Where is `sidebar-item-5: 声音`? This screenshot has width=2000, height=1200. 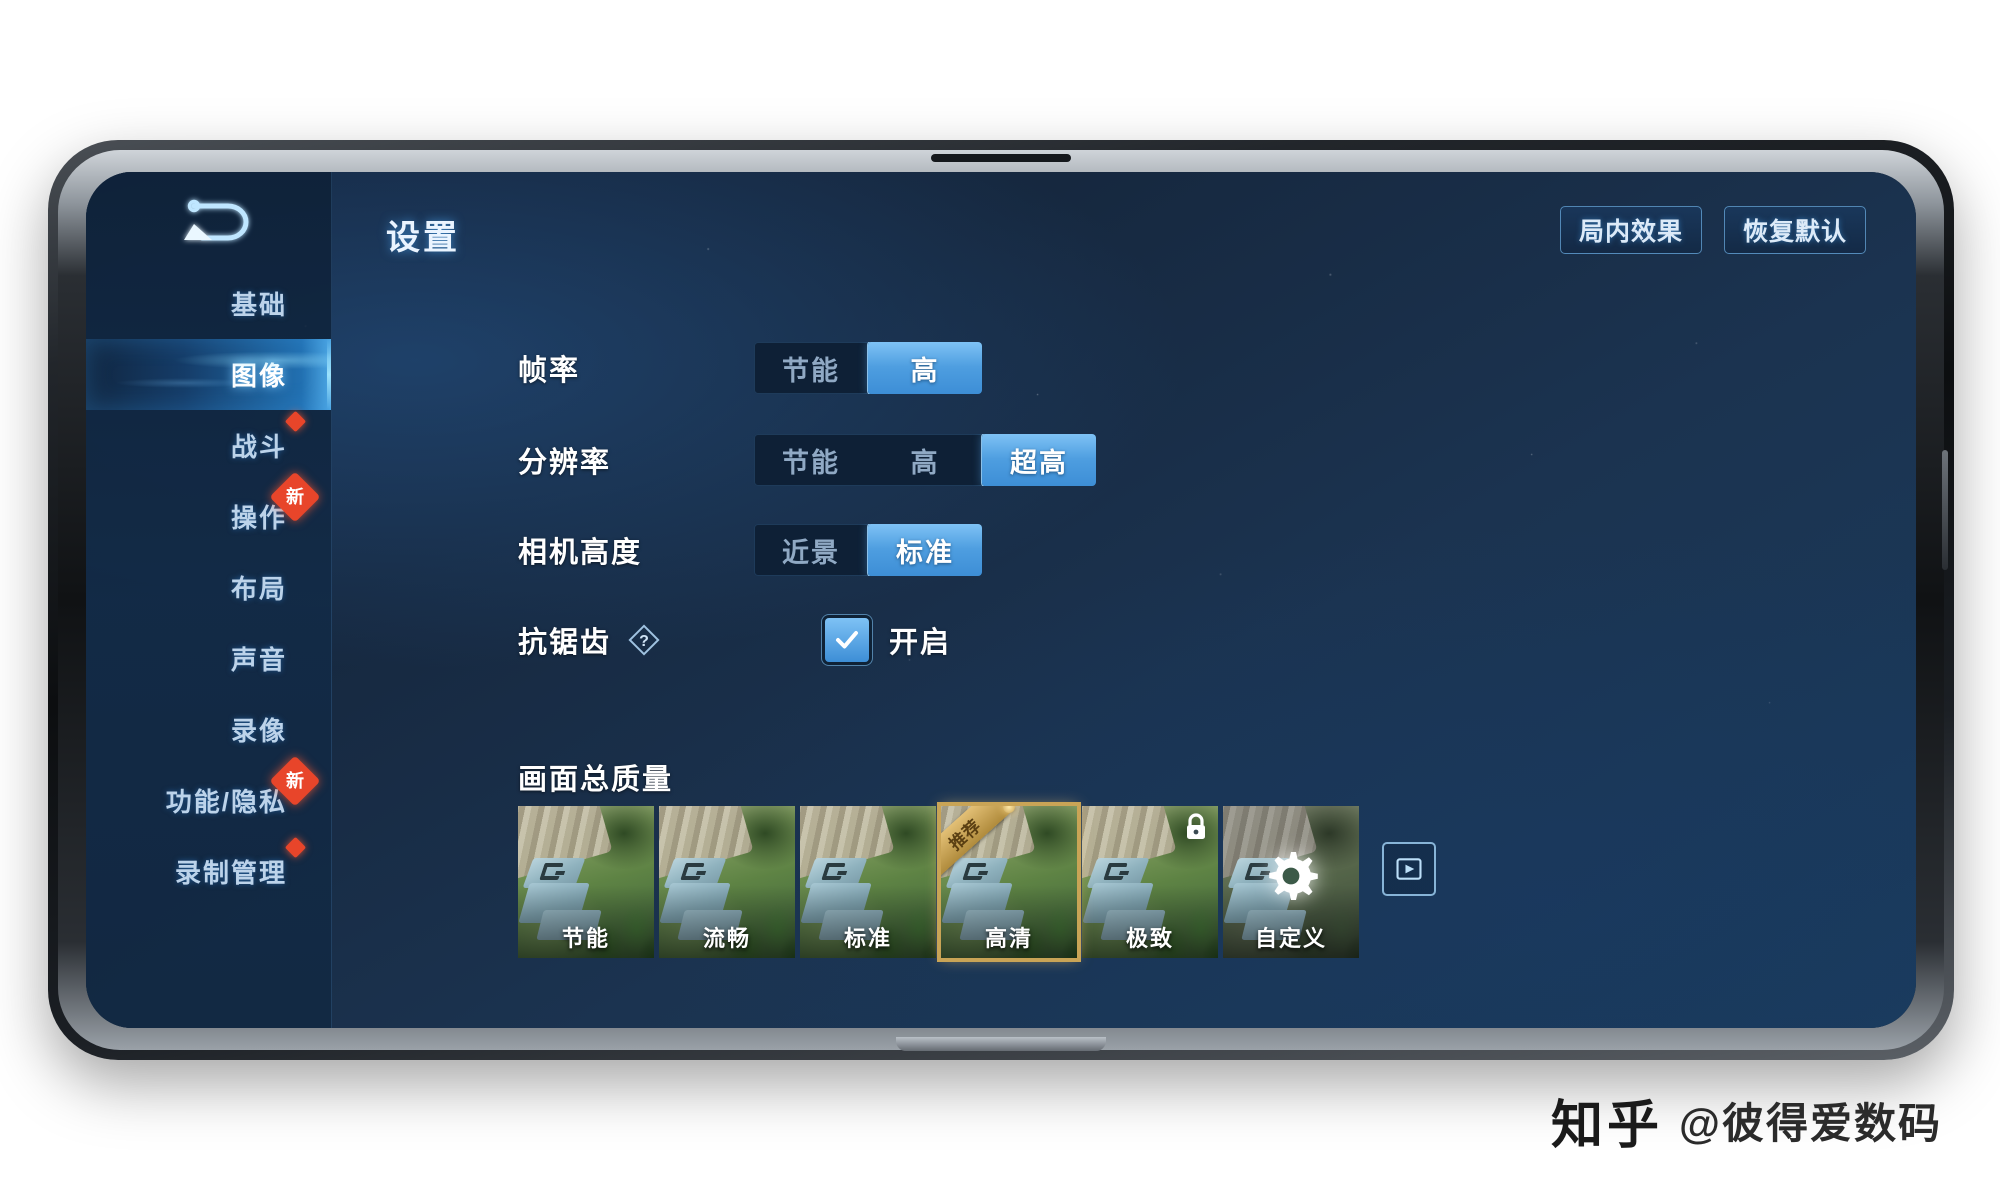 sidebar-item-5: 声音 is located at coordinates (208, 658).